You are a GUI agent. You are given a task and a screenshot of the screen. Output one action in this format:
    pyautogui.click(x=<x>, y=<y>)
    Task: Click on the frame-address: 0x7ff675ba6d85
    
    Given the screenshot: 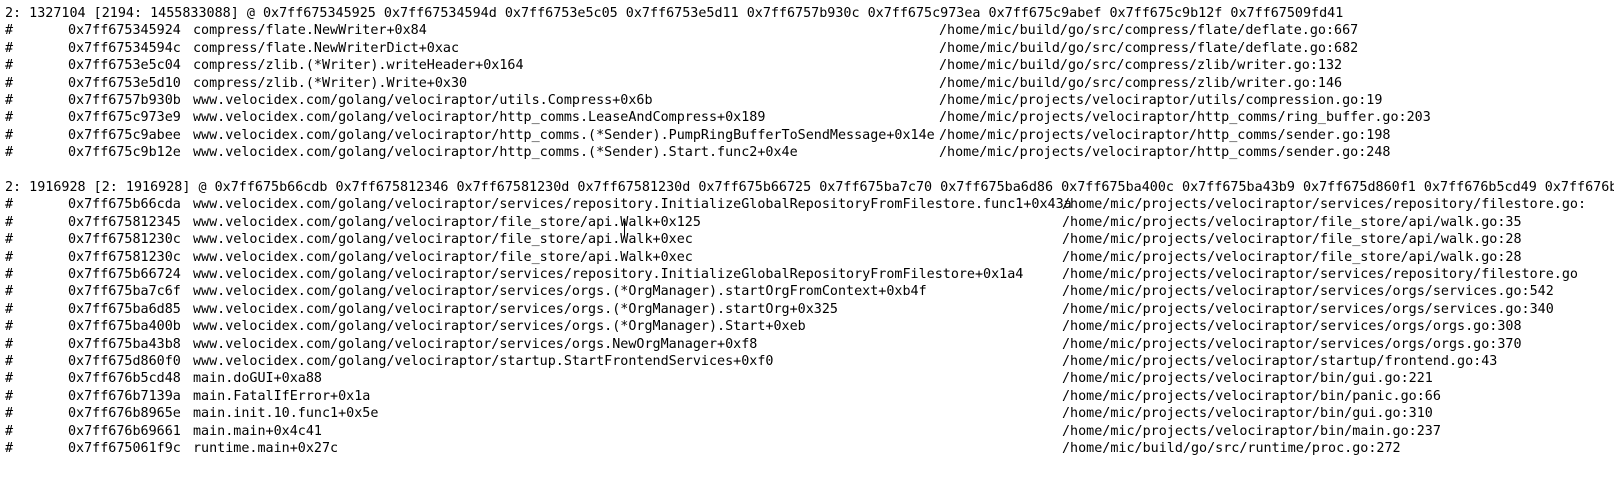 What is the action you would take?
    pyautogui.click(x=124, y=309)
    